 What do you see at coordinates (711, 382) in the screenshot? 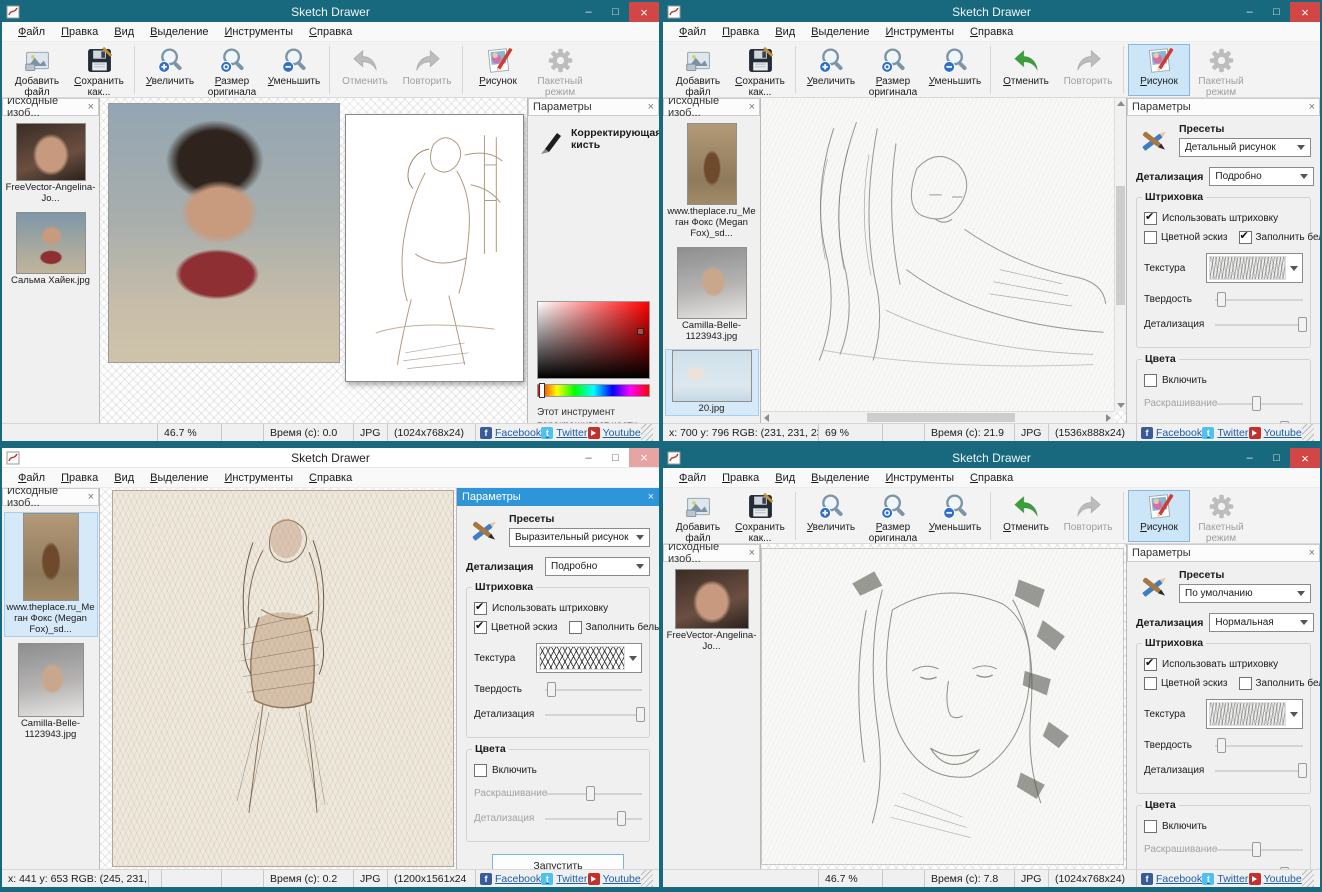
I see `thumbnail-20-selected: 20.jpg` at bounding box center [711, 382].